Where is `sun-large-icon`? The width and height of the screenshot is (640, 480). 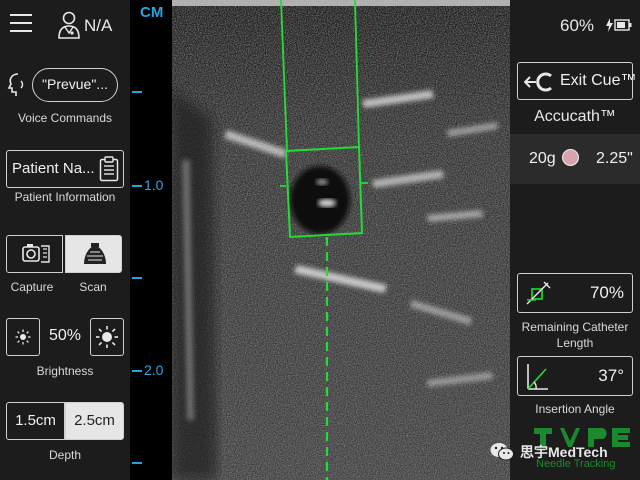
sun-large-icon is located at coordinates (107, 337).